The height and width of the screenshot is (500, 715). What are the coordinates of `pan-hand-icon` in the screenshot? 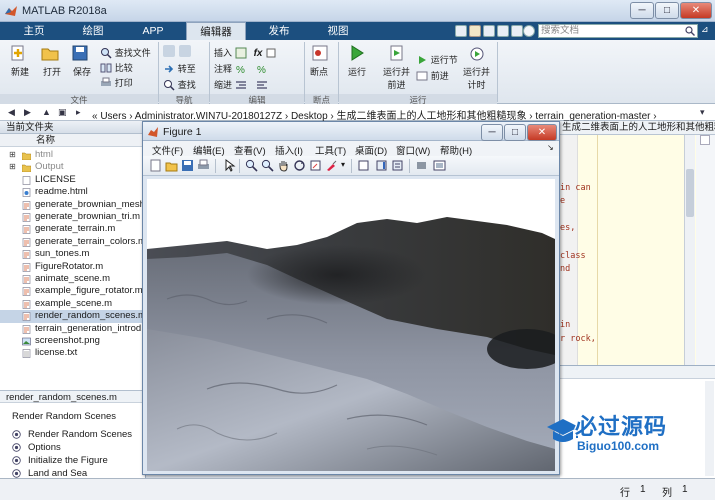 It's located at (283, 165).